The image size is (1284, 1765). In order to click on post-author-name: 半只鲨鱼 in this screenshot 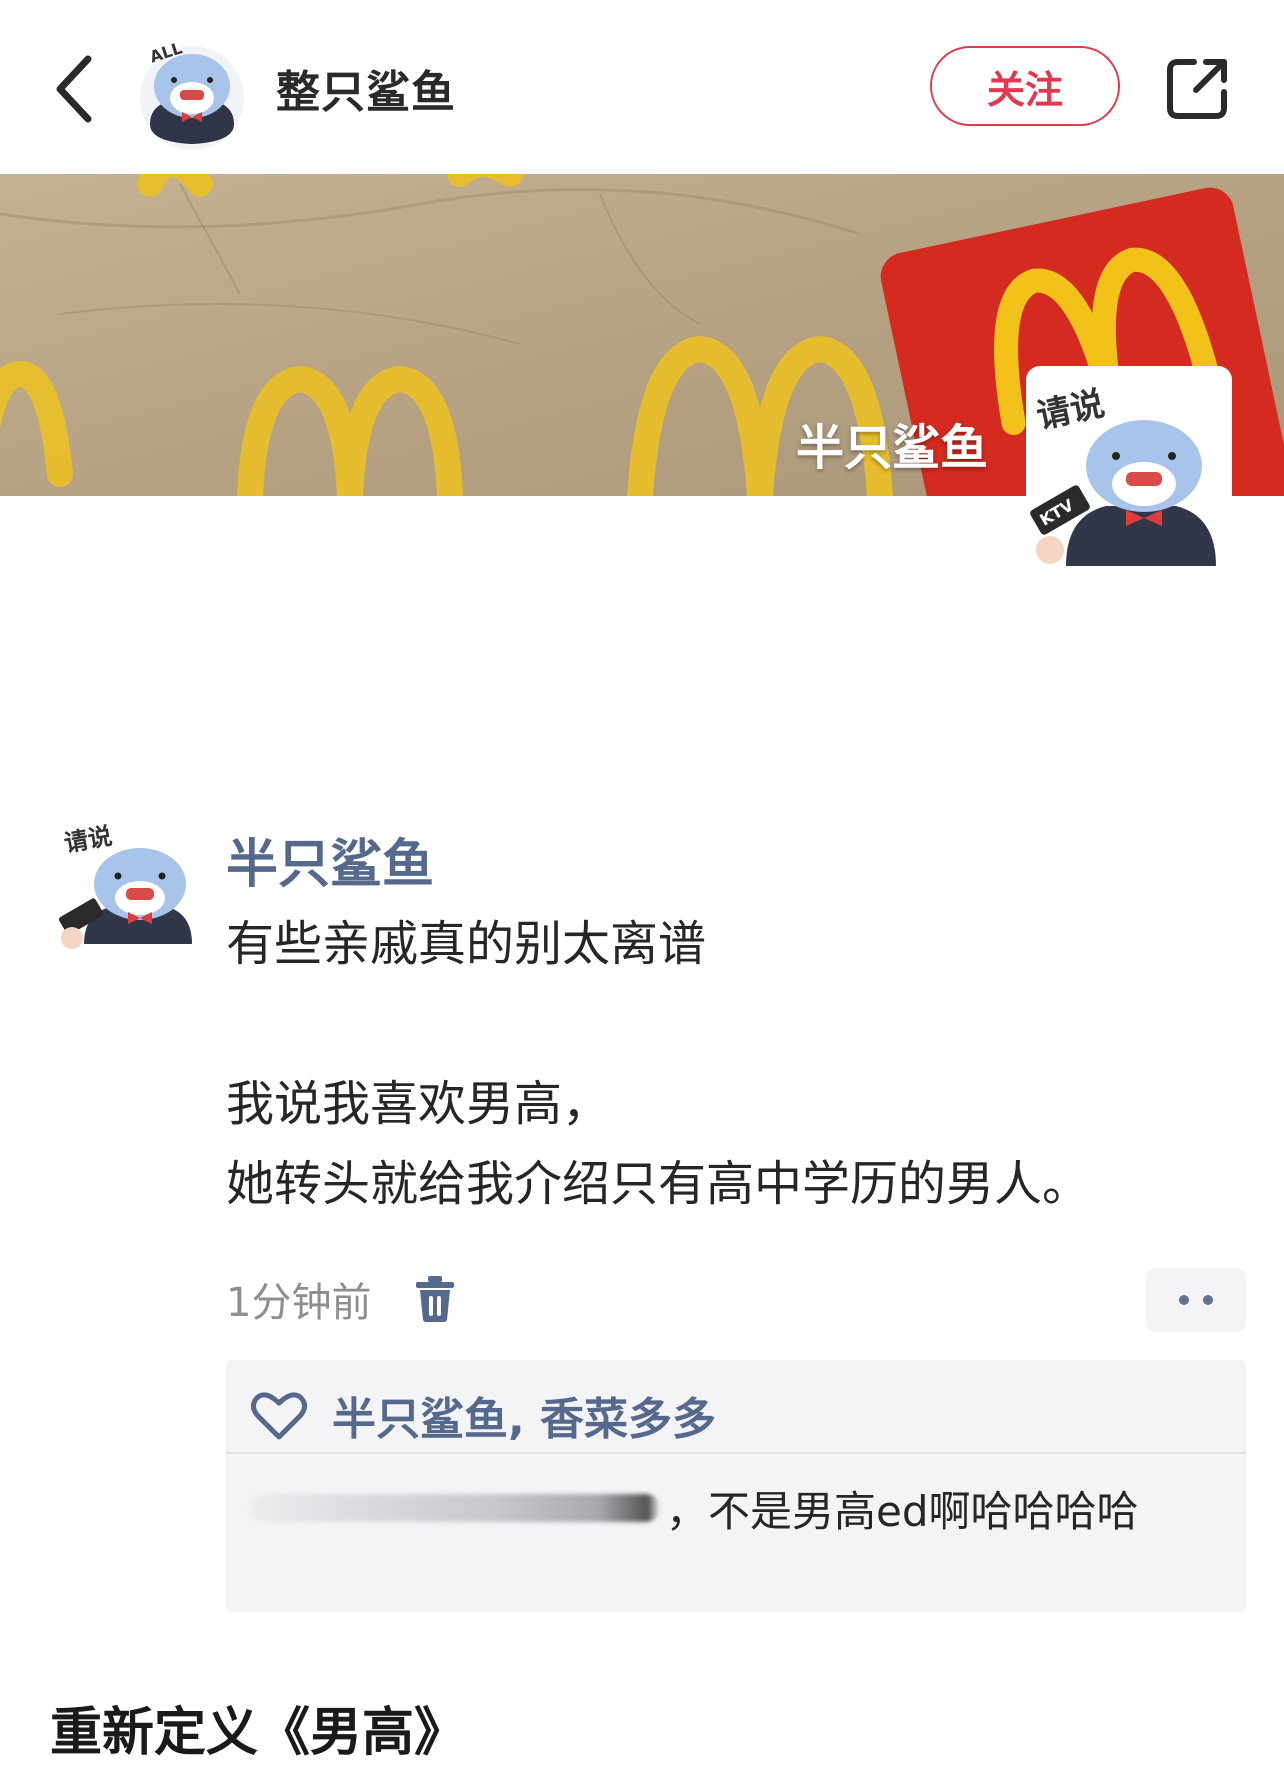, I will do `click(330, 859)`.